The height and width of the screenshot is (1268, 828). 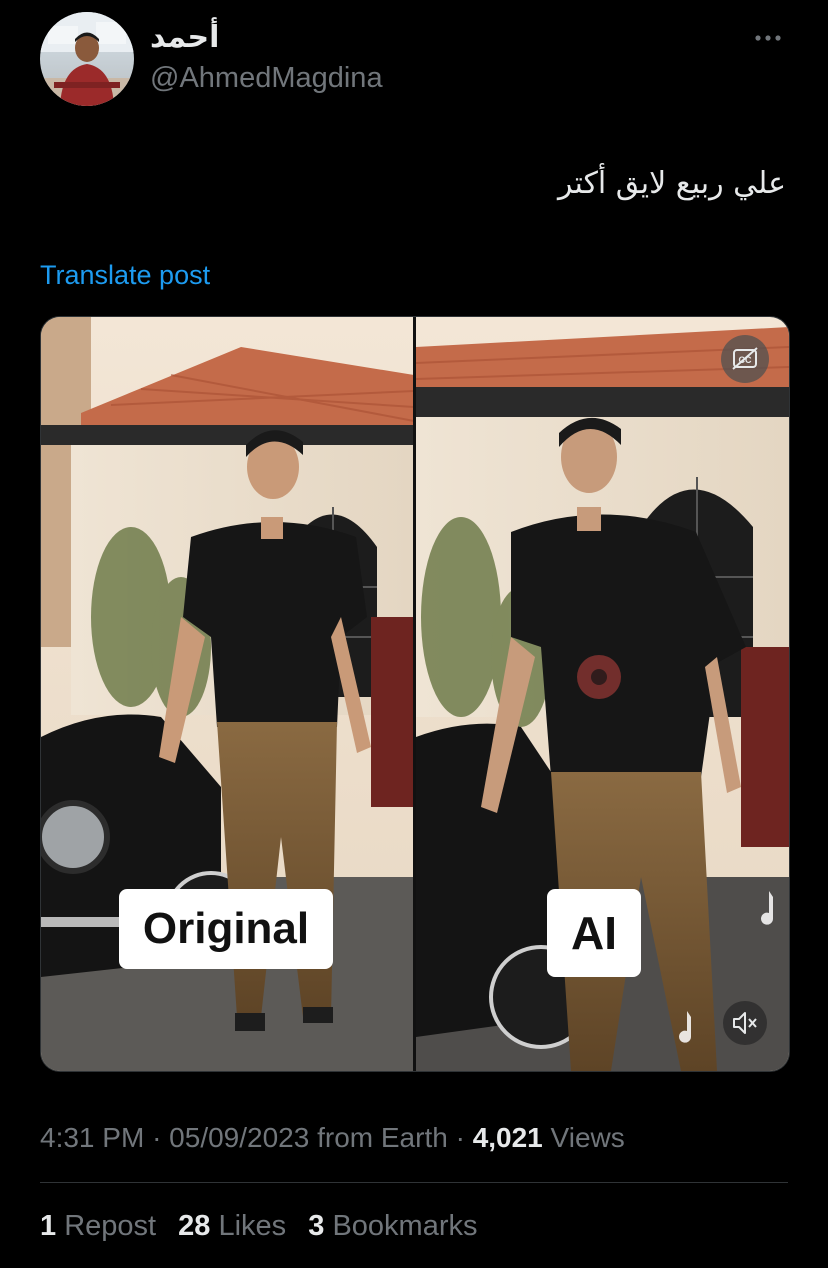 I want to click on views-count: 4,021, so click(x=507, y=1137).